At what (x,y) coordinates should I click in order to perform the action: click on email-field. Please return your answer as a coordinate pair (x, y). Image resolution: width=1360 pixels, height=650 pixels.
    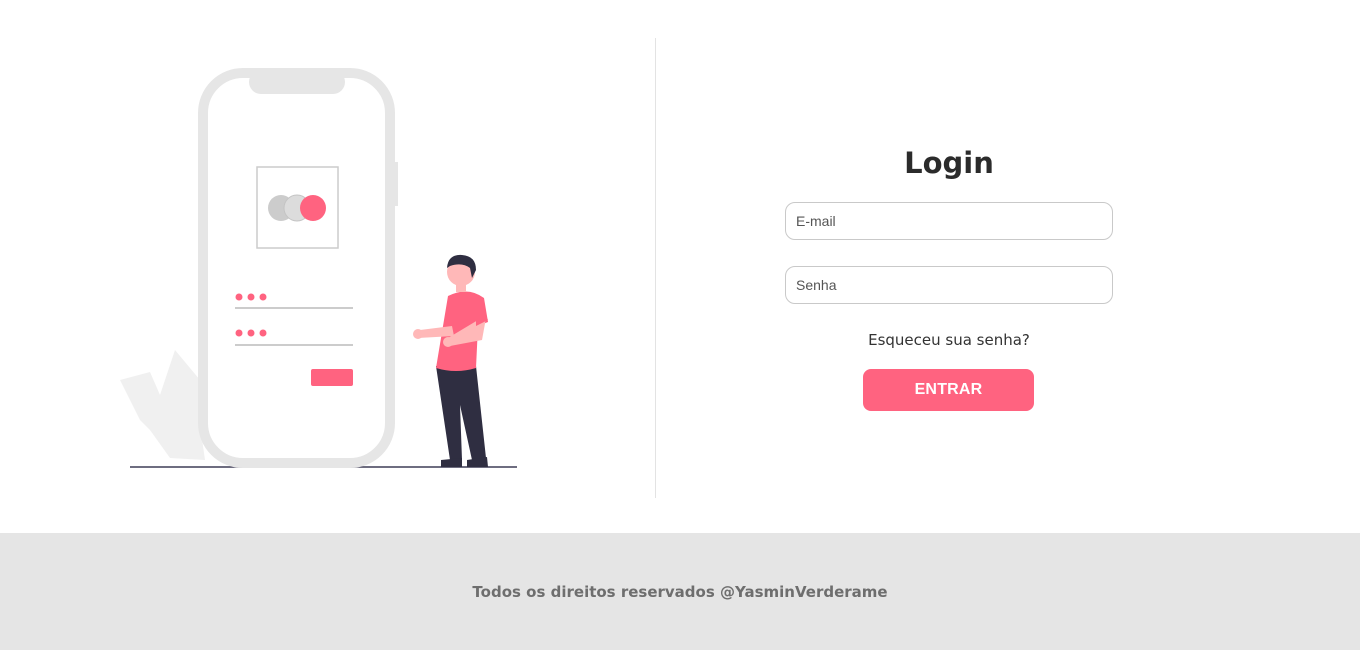
    Looking at the image, I should click on (949, 221).